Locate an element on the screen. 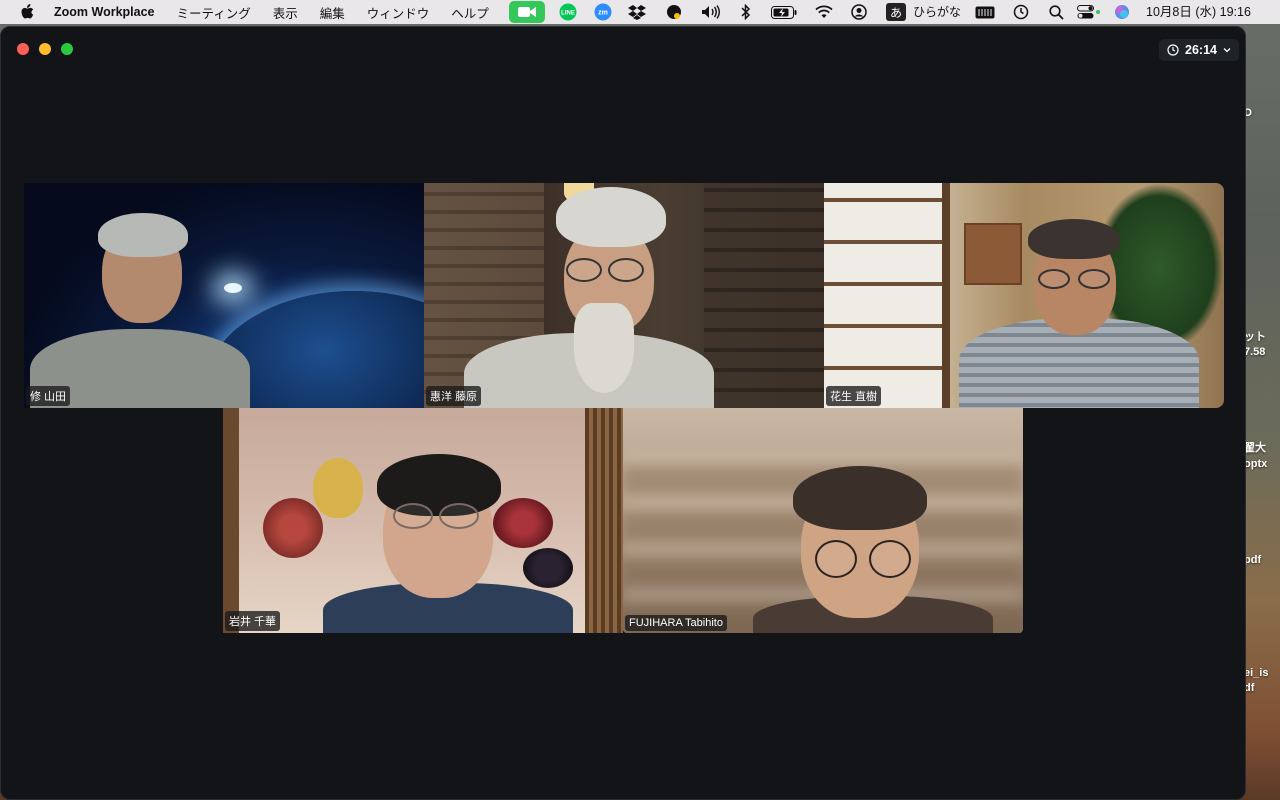 The image size is (1280, 800). dropbox-icon is located at coordinates (637, 12).